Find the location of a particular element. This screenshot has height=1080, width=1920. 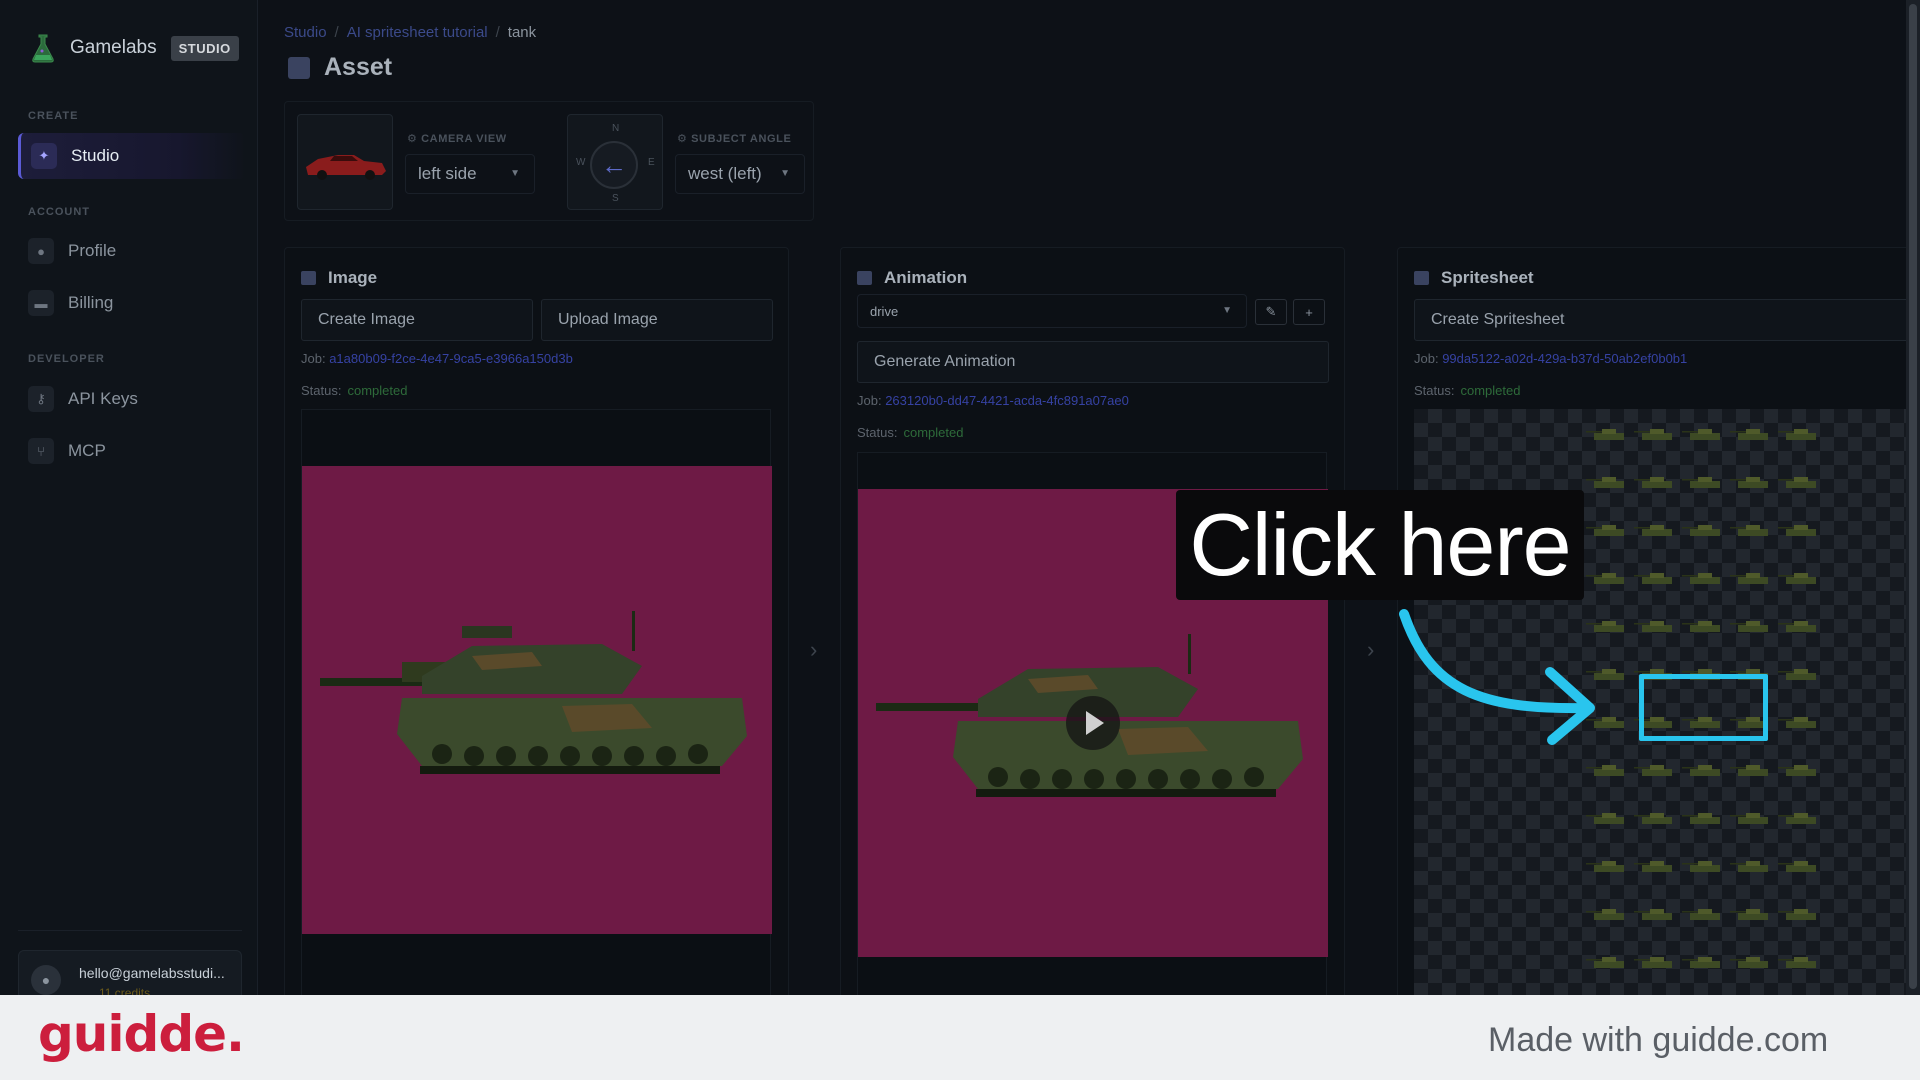

subject-angle-select: west (left) ▼ is located at coordinates (740, 174).